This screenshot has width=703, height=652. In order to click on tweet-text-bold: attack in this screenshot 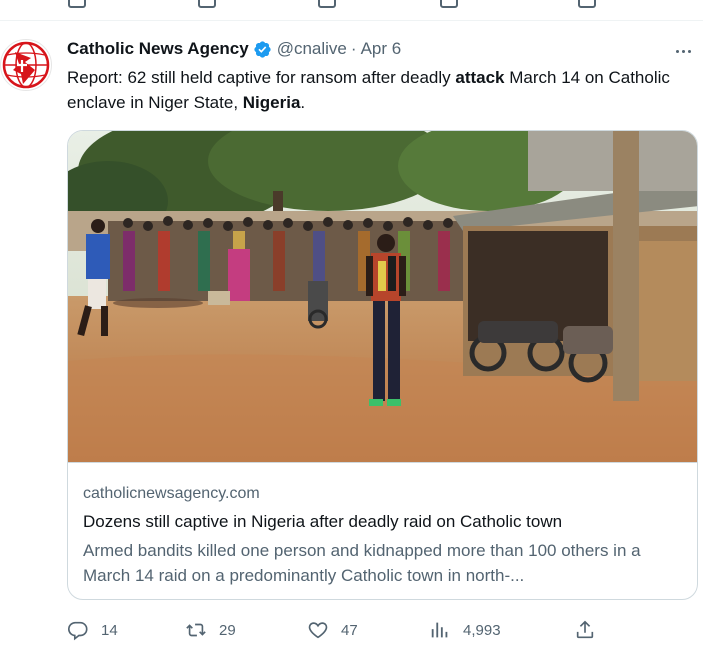, I will do `click(480, 77)`.